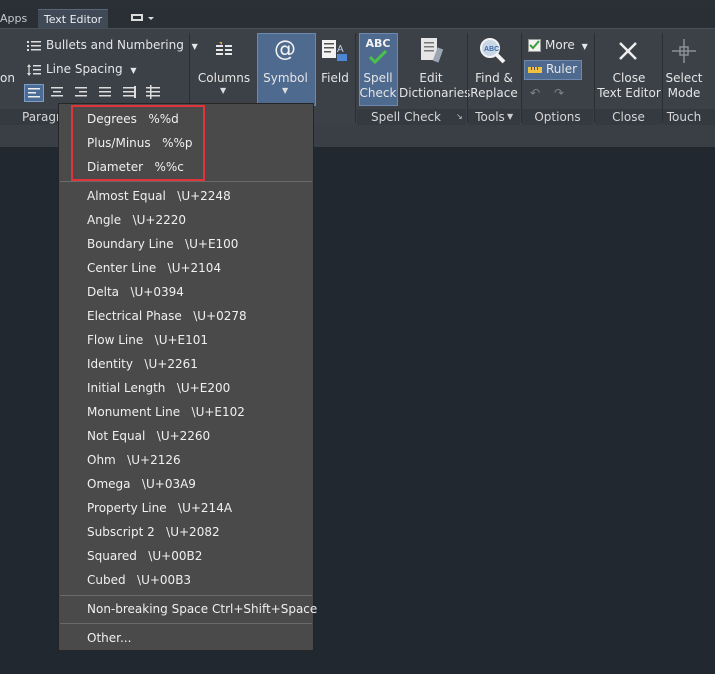  I want to click on close-text-editor-label-2: Text Editor, so click(629, 93).